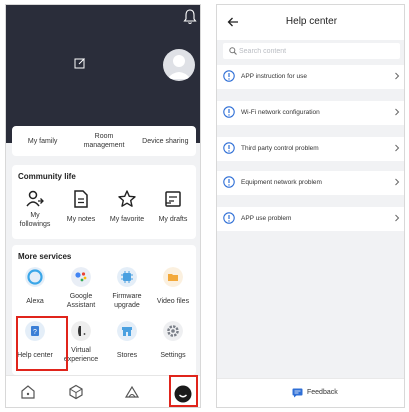  What do you see at coordinates (127, 198) in the screenshot?
I see `star-icon` at bounding box center [127, 198].